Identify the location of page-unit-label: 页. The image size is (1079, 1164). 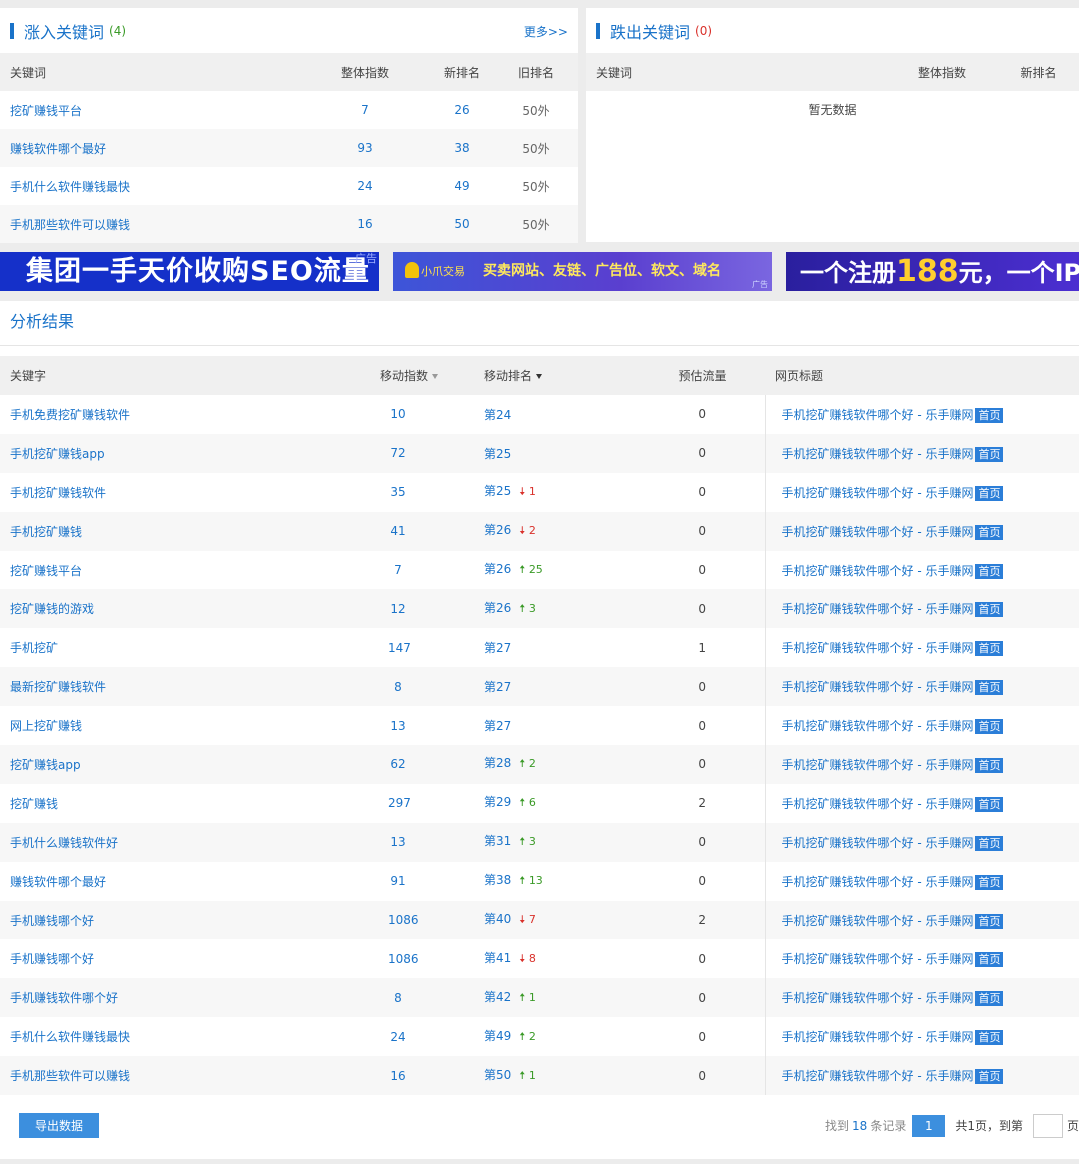
(1072, 1126).